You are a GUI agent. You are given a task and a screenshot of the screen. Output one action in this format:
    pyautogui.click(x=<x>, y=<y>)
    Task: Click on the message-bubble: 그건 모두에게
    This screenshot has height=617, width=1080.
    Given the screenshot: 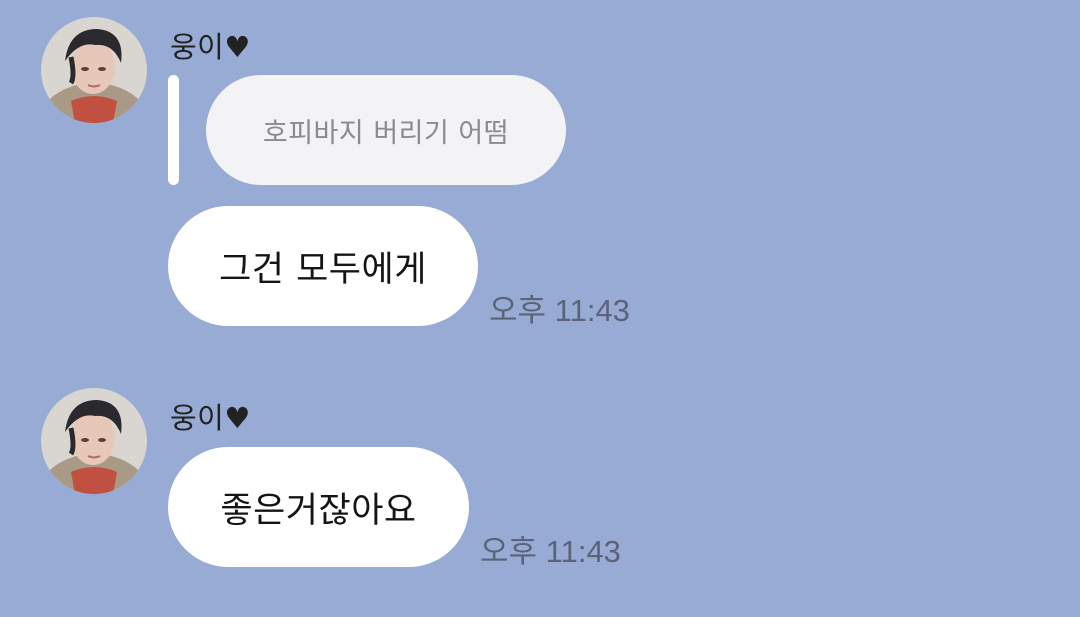 What is the action you would take?
    pyautogui.click(x=323, y=266)
    